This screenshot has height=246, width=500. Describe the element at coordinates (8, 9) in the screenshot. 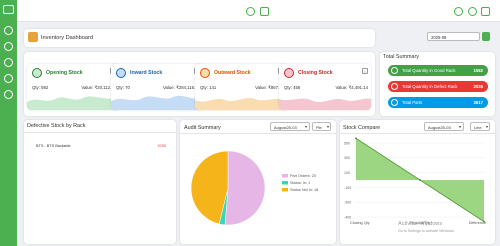

I see `logo-icon` at that location.